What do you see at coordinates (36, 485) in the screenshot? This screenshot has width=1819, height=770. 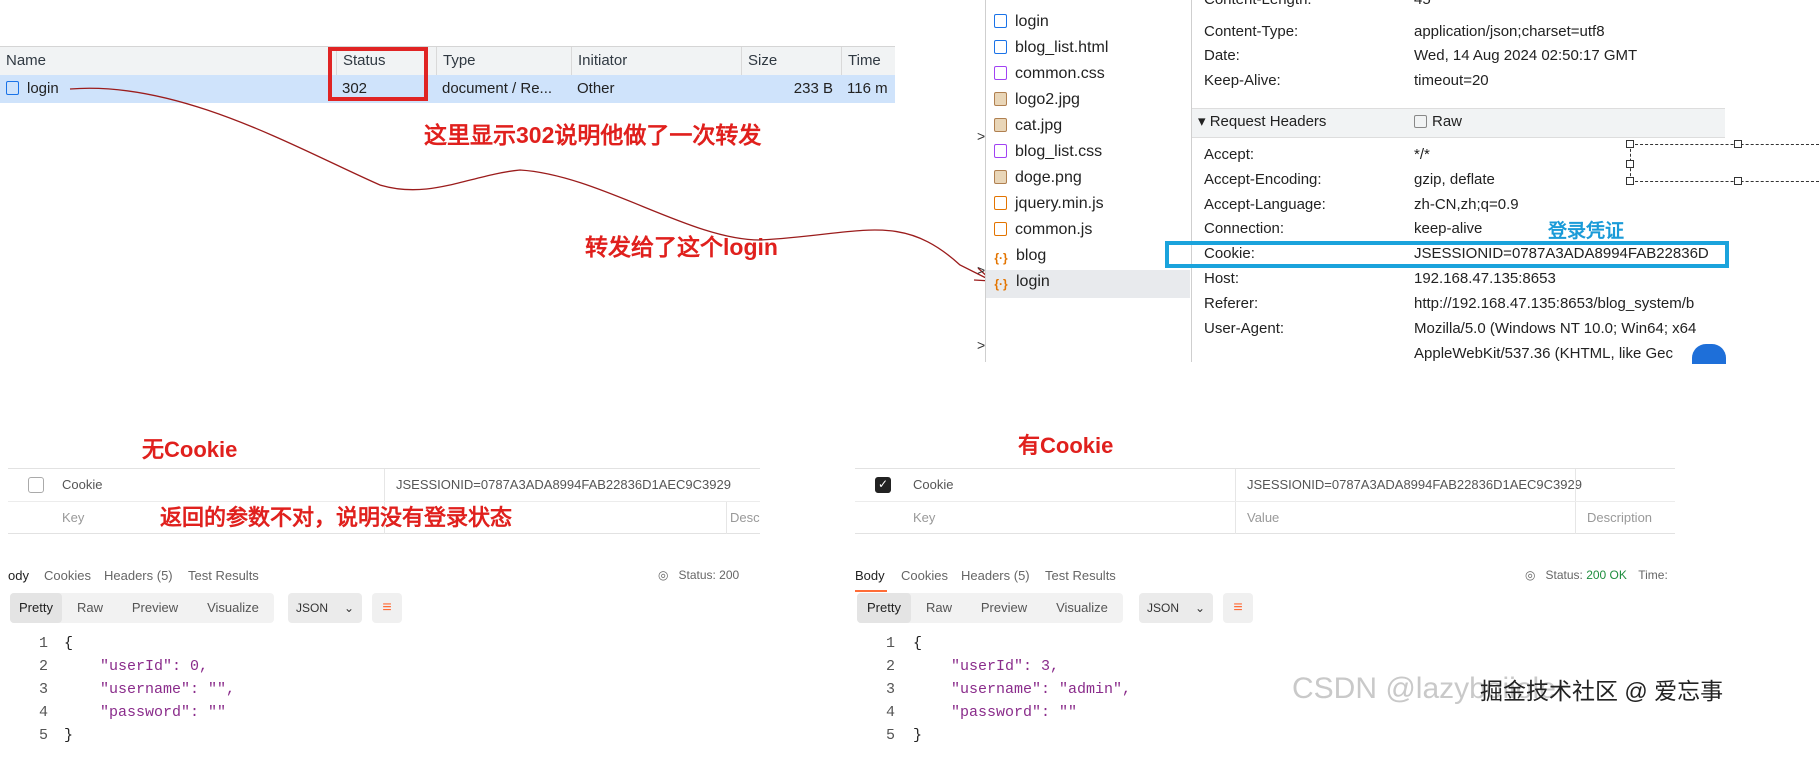 I see `cookie-checkbox` at bounding box center [36, 485].